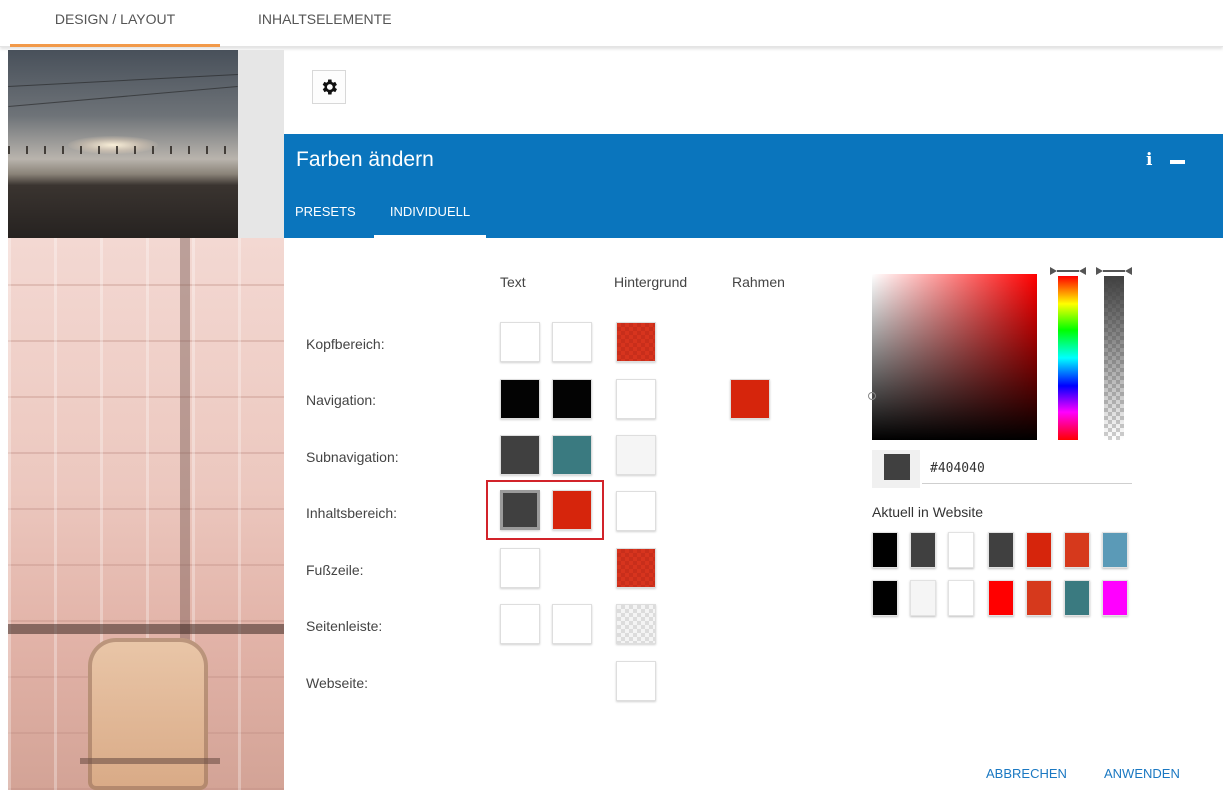 The image size is (1223, 796). Describe the element at coordinates (1114, 271) in the screenshot. I see `alpha-slider-handle` at that location.